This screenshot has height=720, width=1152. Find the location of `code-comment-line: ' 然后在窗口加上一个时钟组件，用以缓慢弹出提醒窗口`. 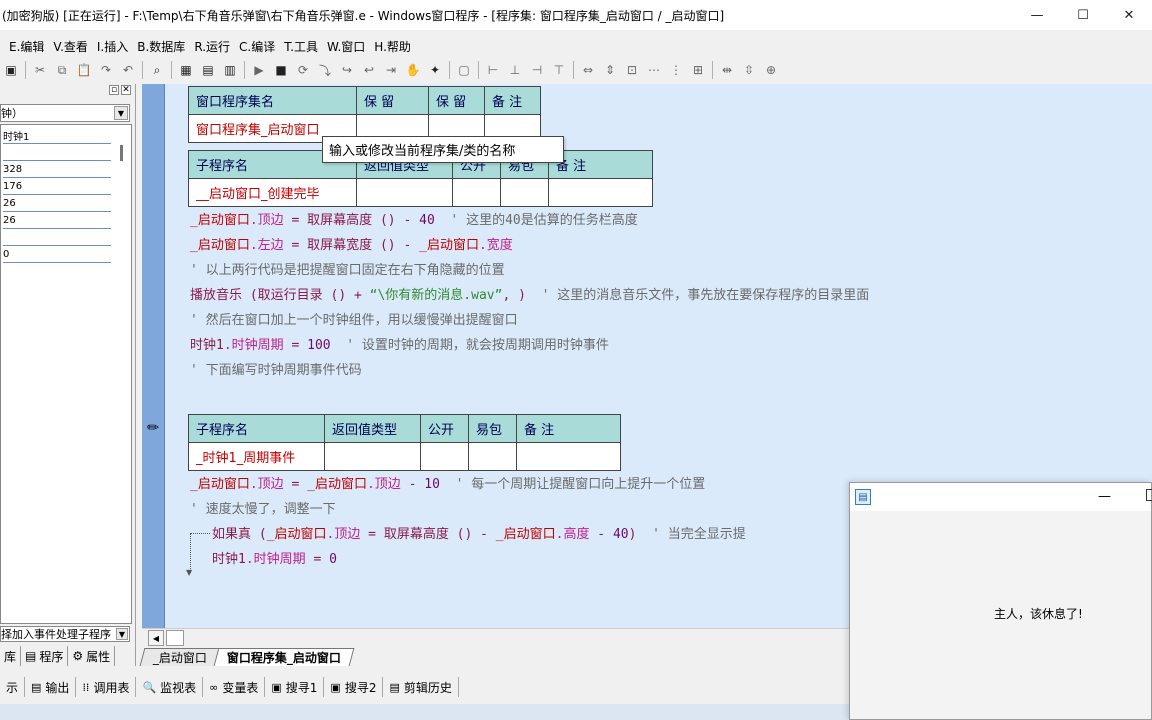

code-comment-line: ' 然后在窗口加上一个时钟组件，用以缓慢弹出提醒窗口 is located at coordinates (354, 321).